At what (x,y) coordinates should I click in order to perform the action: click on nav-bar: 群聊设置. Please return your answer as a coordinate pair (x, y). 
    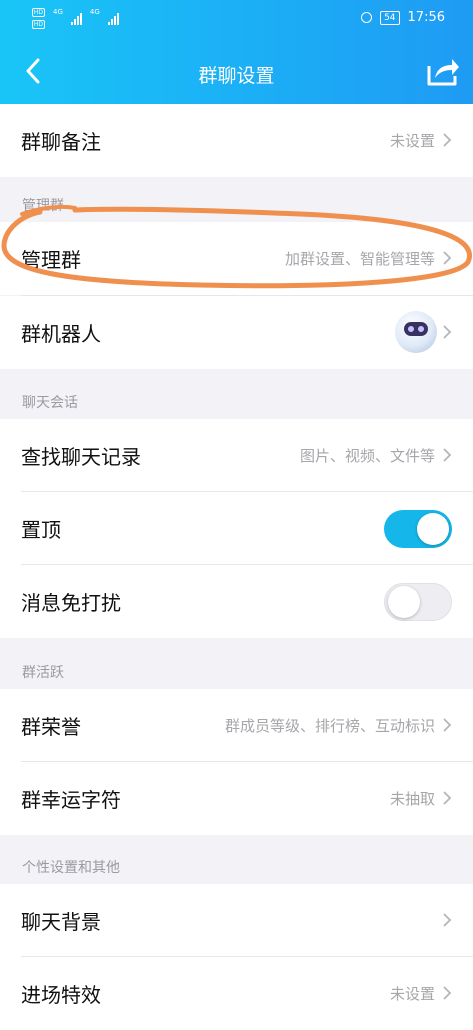
    Looking at the image, I should click on (236, 73).